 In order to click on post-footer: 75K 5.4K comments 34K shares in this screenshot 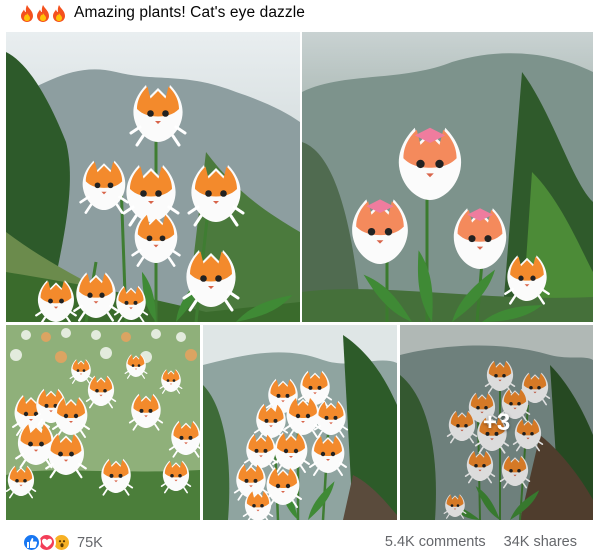, I will do `click(297, 543)`.